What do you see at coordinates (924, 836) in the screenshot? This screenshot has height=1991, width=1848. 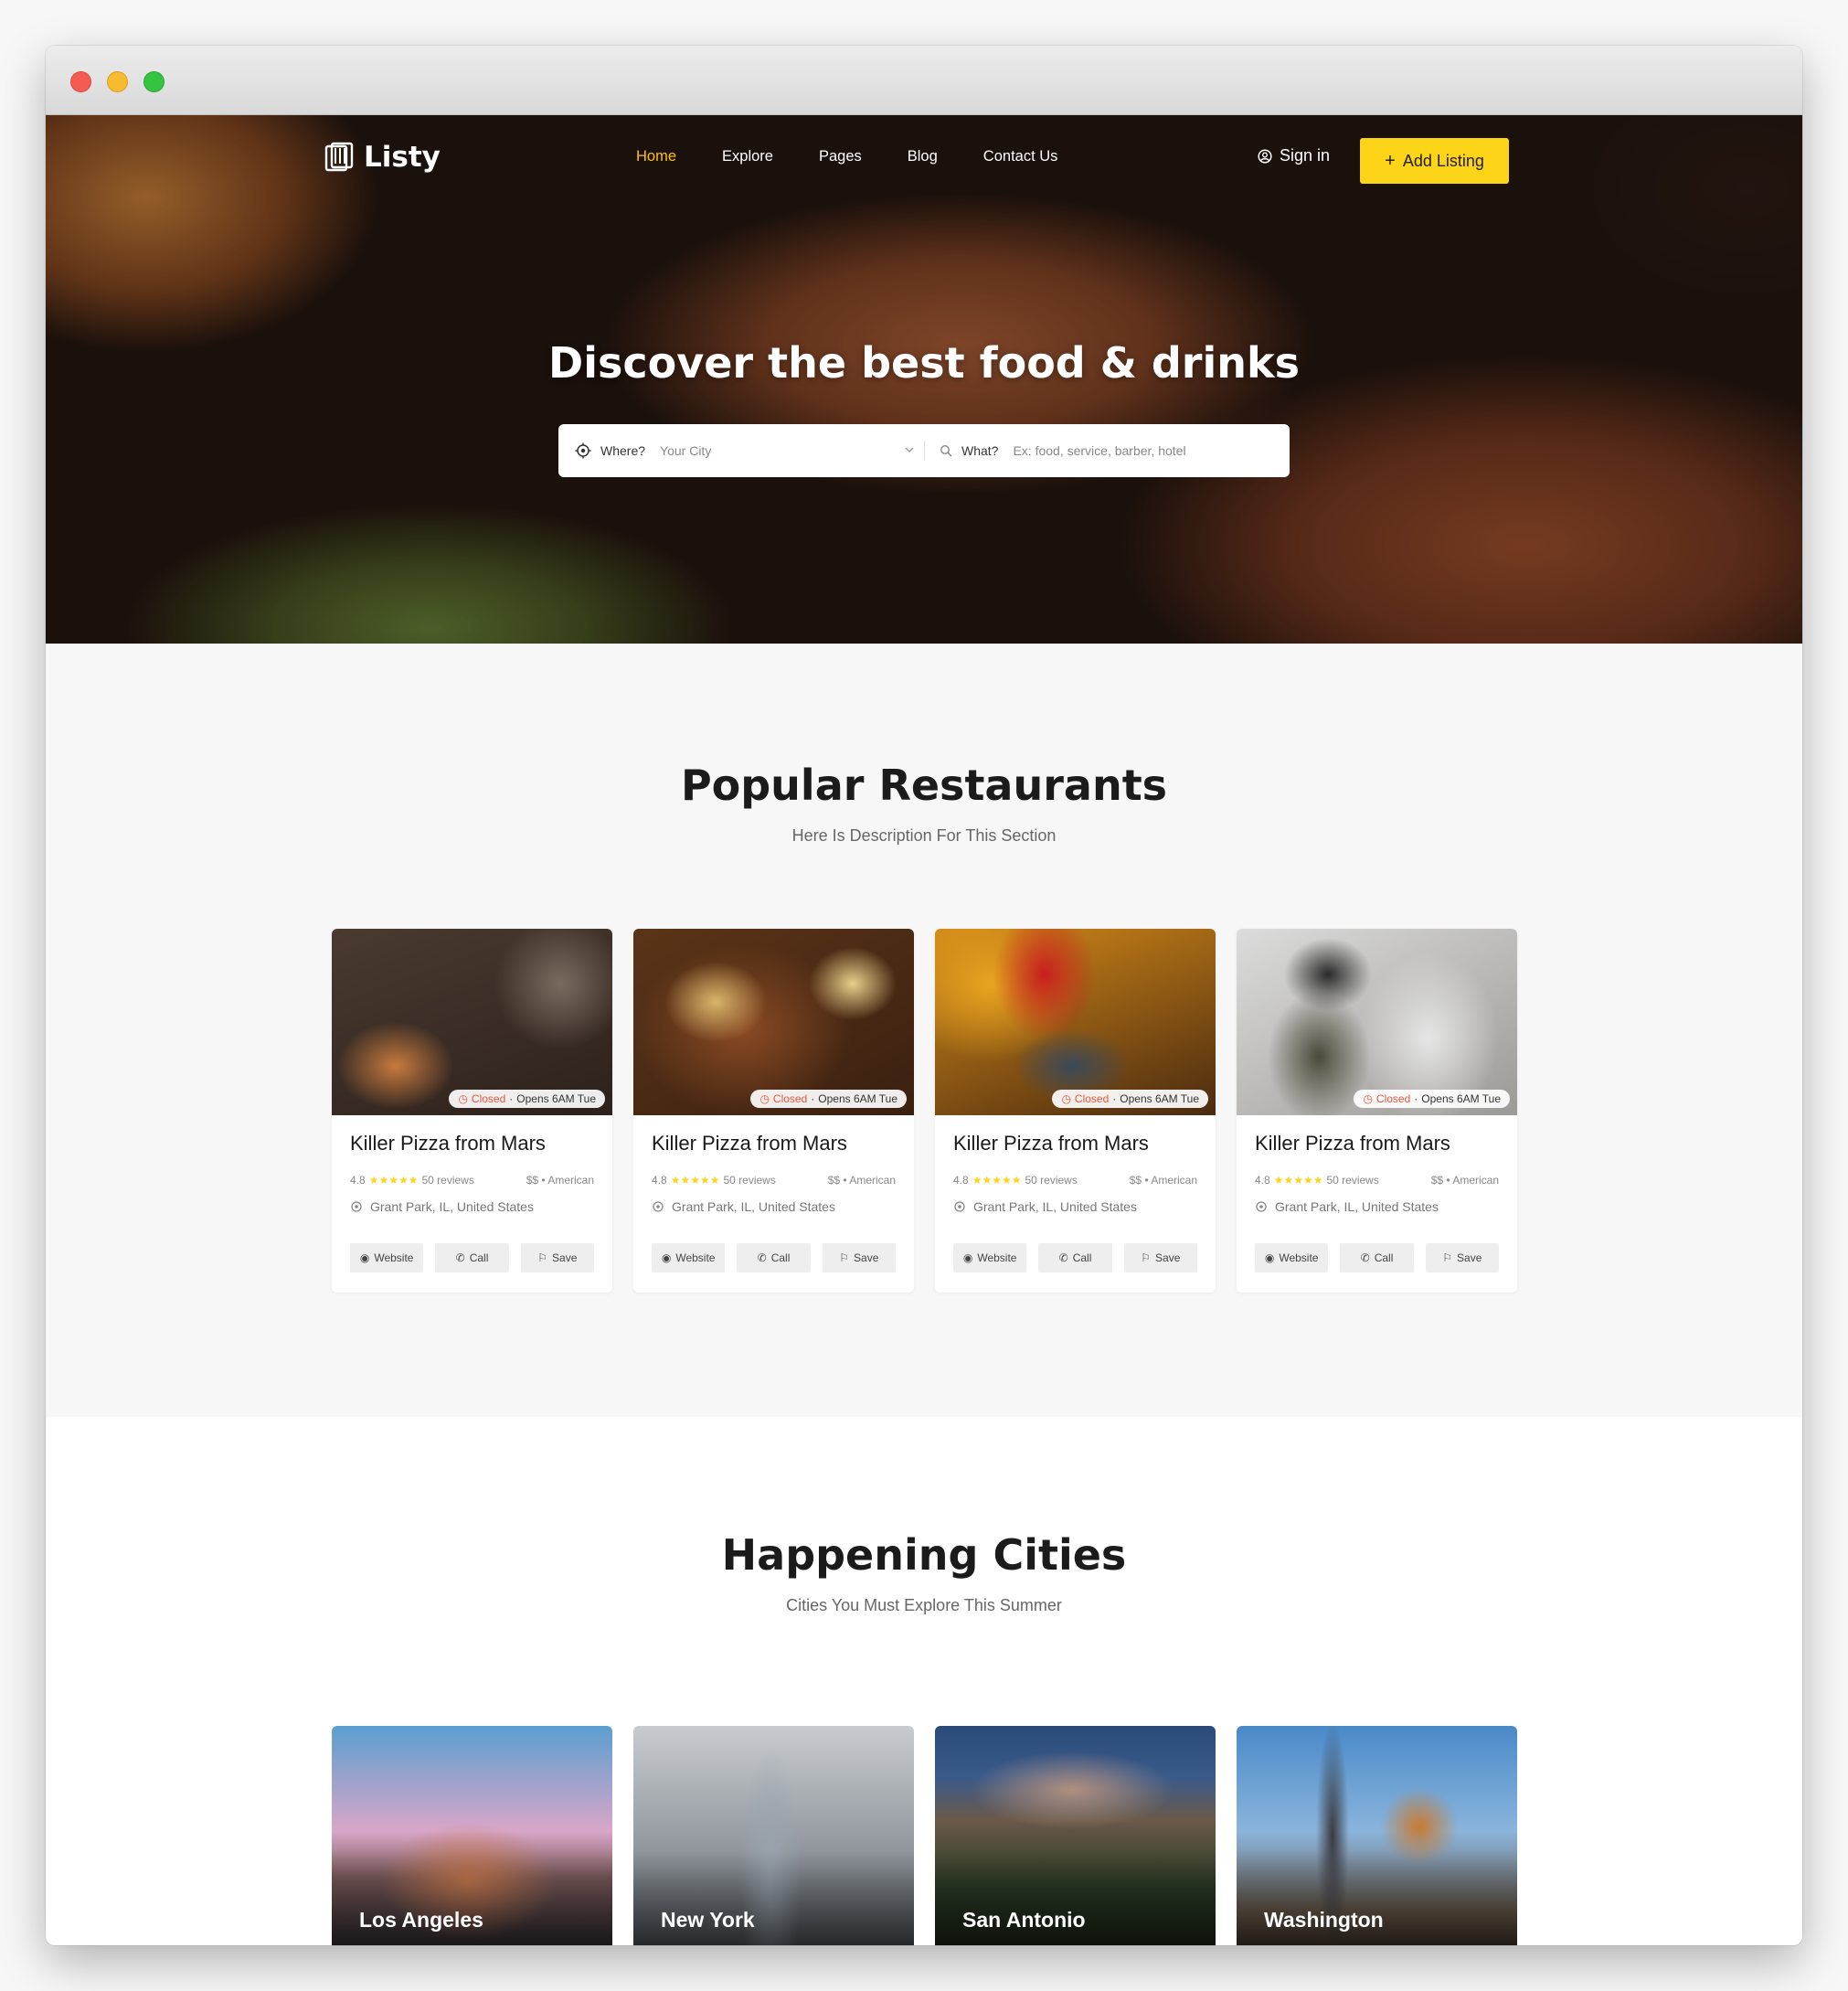 I see `section-description: Here Is Description For This Section` at bounding box center [924, 836].